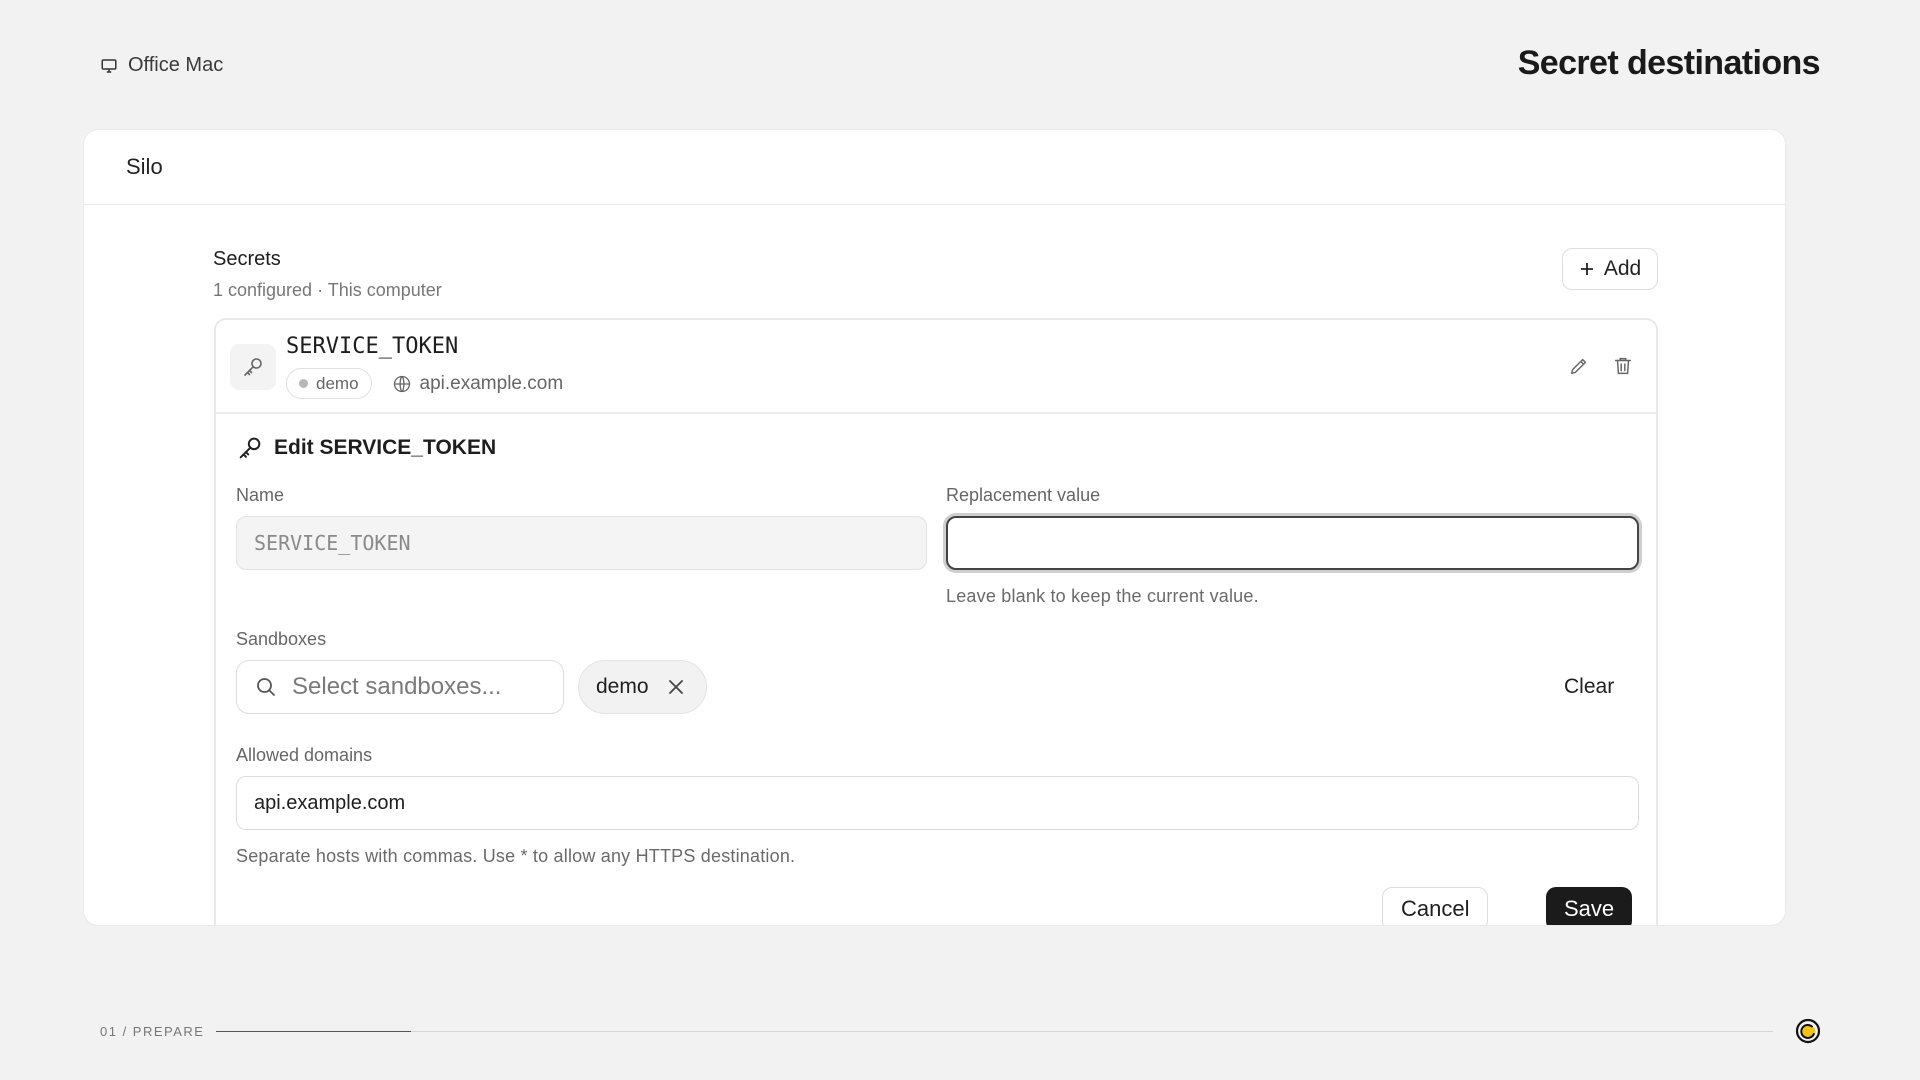 The image size is (1920, 1080). Describe the element at coordinates (266, 687) in the screenshot. I see `search-icon` at that location.